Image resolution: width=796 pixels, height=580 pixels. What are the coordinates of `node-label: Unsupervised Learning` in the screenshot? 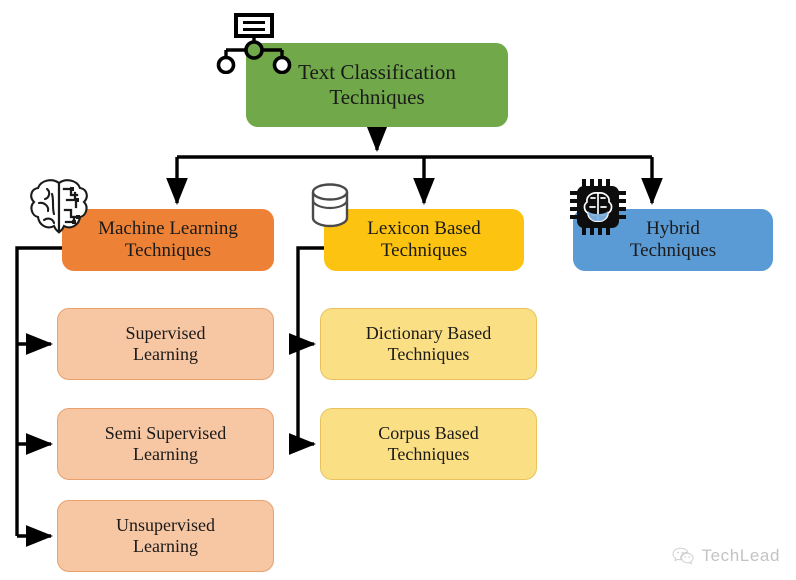 It's located at (165, 535).